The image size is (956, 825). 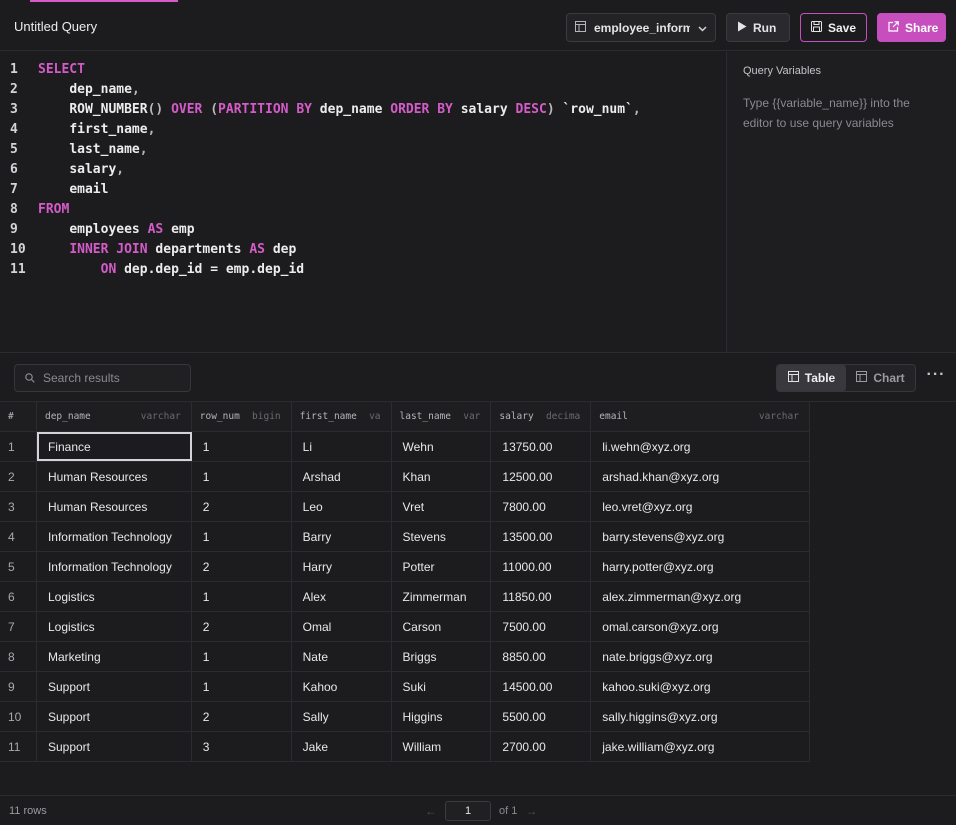 What do you see at coordinates (363, 270) in the screenshot?
I see `code-line: 11 ON dep.dep_id = emp.dep_id` at bounding box center [363, 270].